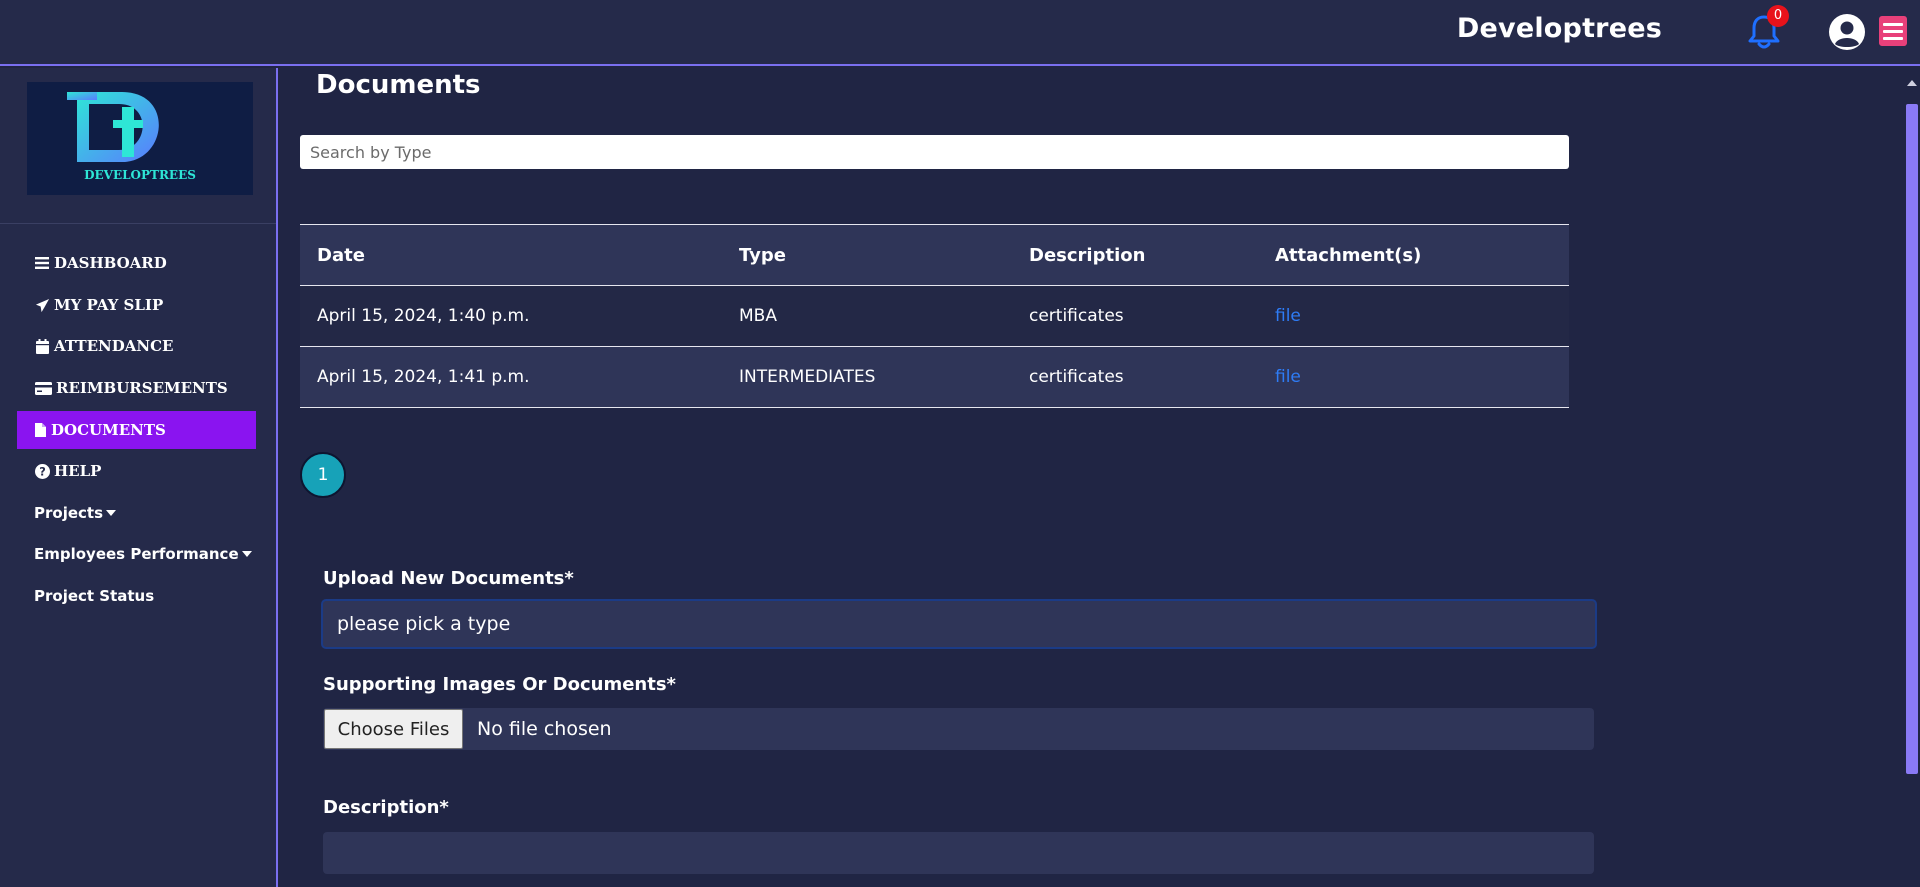 This screenshot has height=887, width=1920. I want to click on question-circle-icon: ?, so click(42, 471).